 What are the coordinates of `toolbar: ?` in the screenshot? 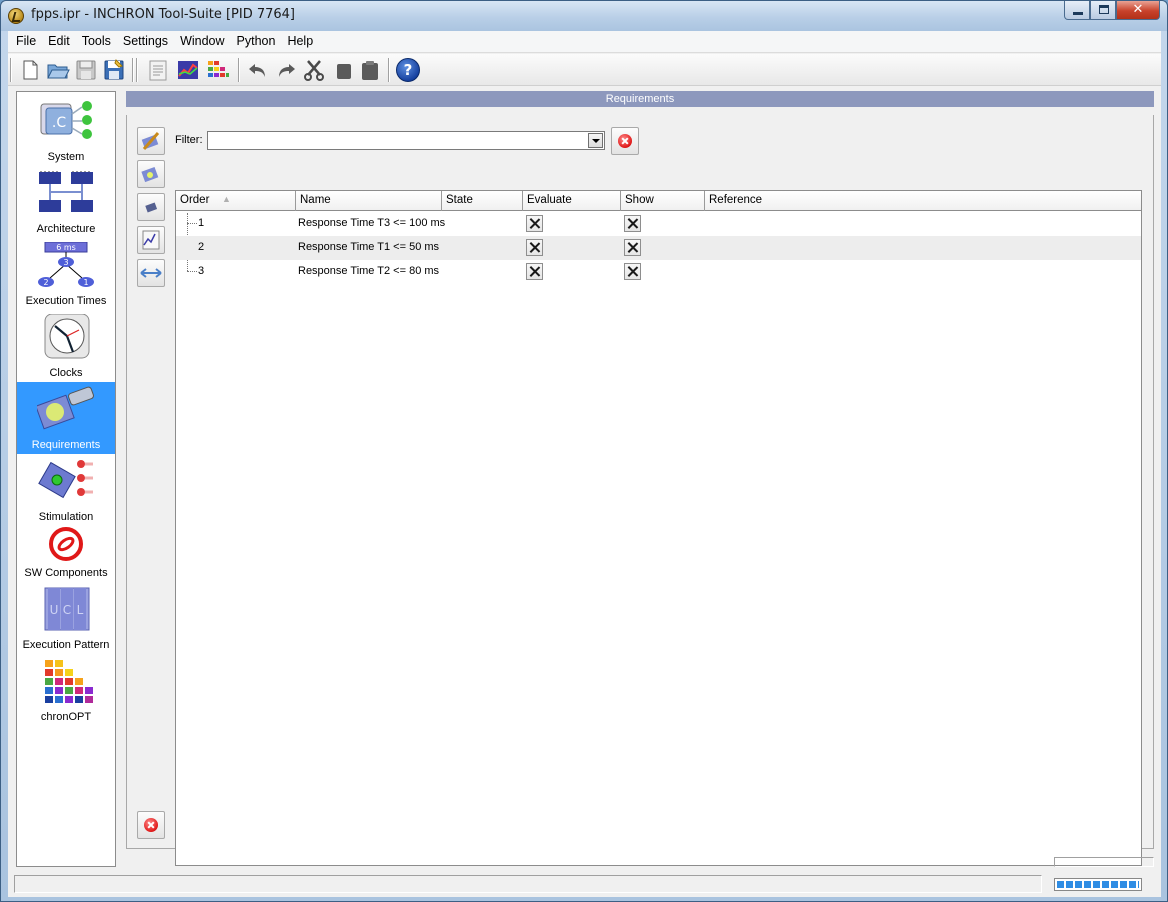 It's located at (584, 70).